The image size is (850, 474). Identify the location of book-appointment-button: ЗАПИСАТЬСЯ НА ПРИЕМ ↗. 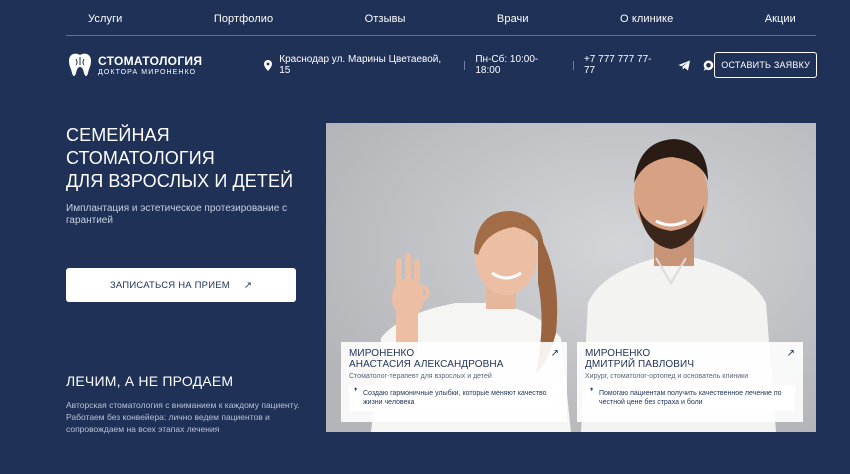
(181, 285).